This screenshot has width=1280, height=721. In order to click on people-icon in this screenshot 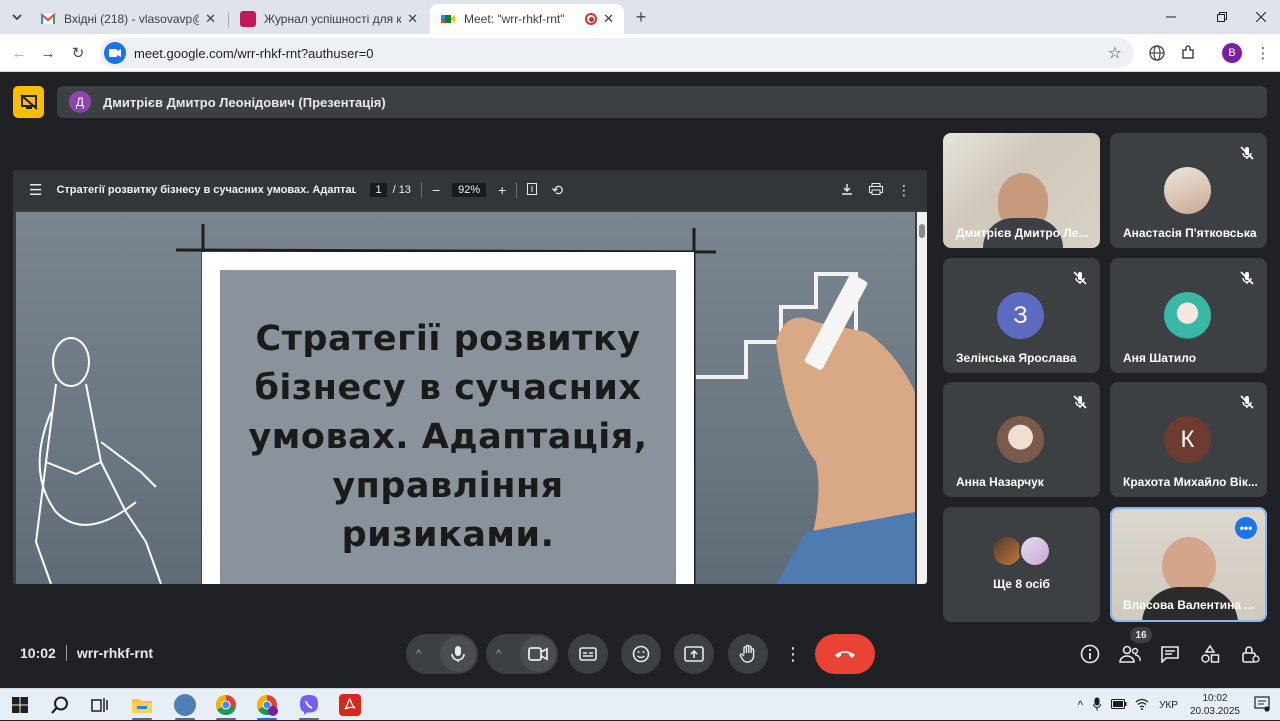, I will do `click(1130, 654)`.